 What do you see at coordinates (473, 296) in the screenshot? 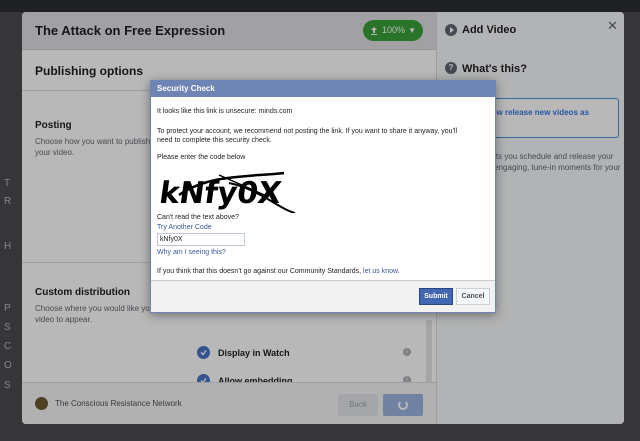
I see `cancel-button: Cancel` at bounding box center [473, 296].